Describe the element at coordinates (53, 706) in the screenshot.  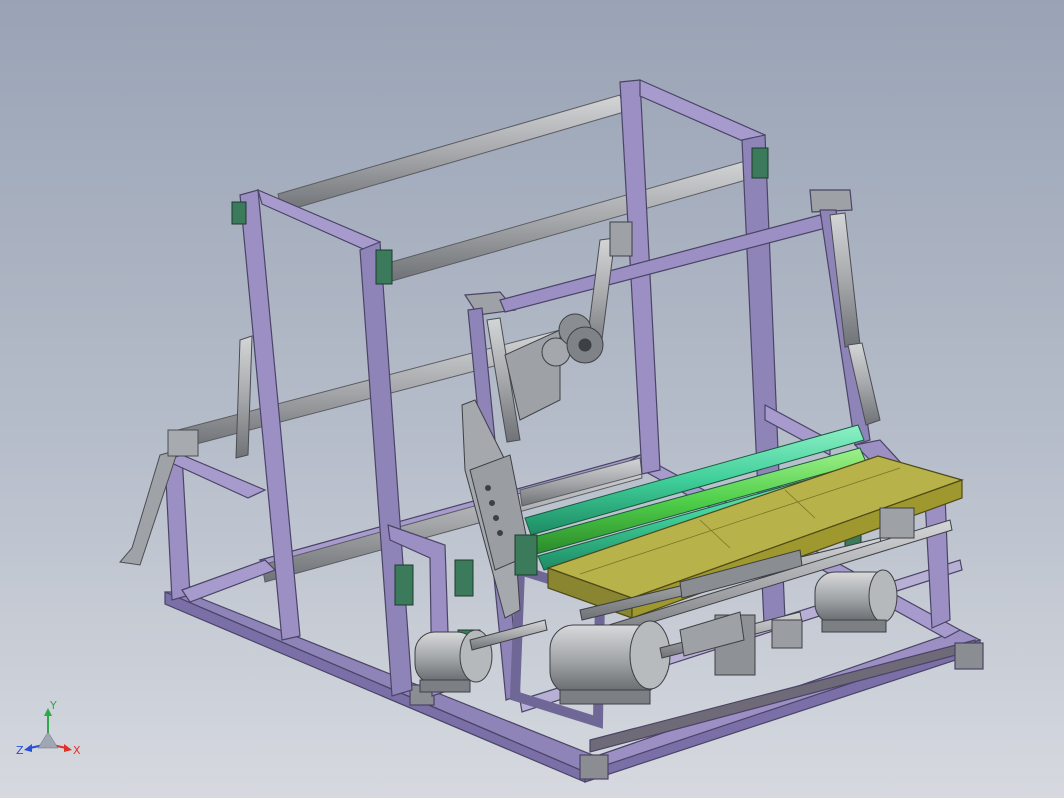
I see `y-axis-label: Y` at that location.